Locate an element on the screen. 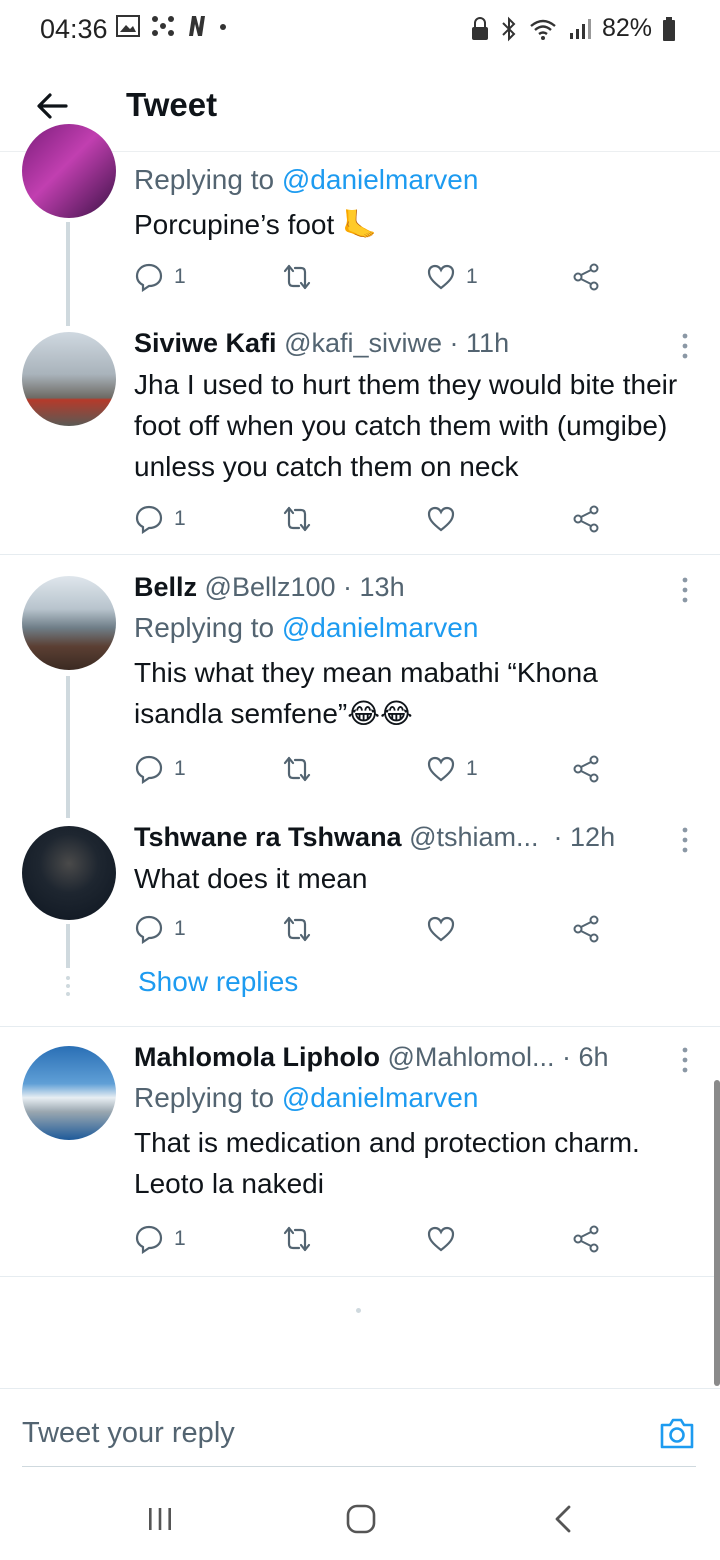 This screenshot has width=720, height=1560. loading-indicator is located at coordinates (358, 1310).